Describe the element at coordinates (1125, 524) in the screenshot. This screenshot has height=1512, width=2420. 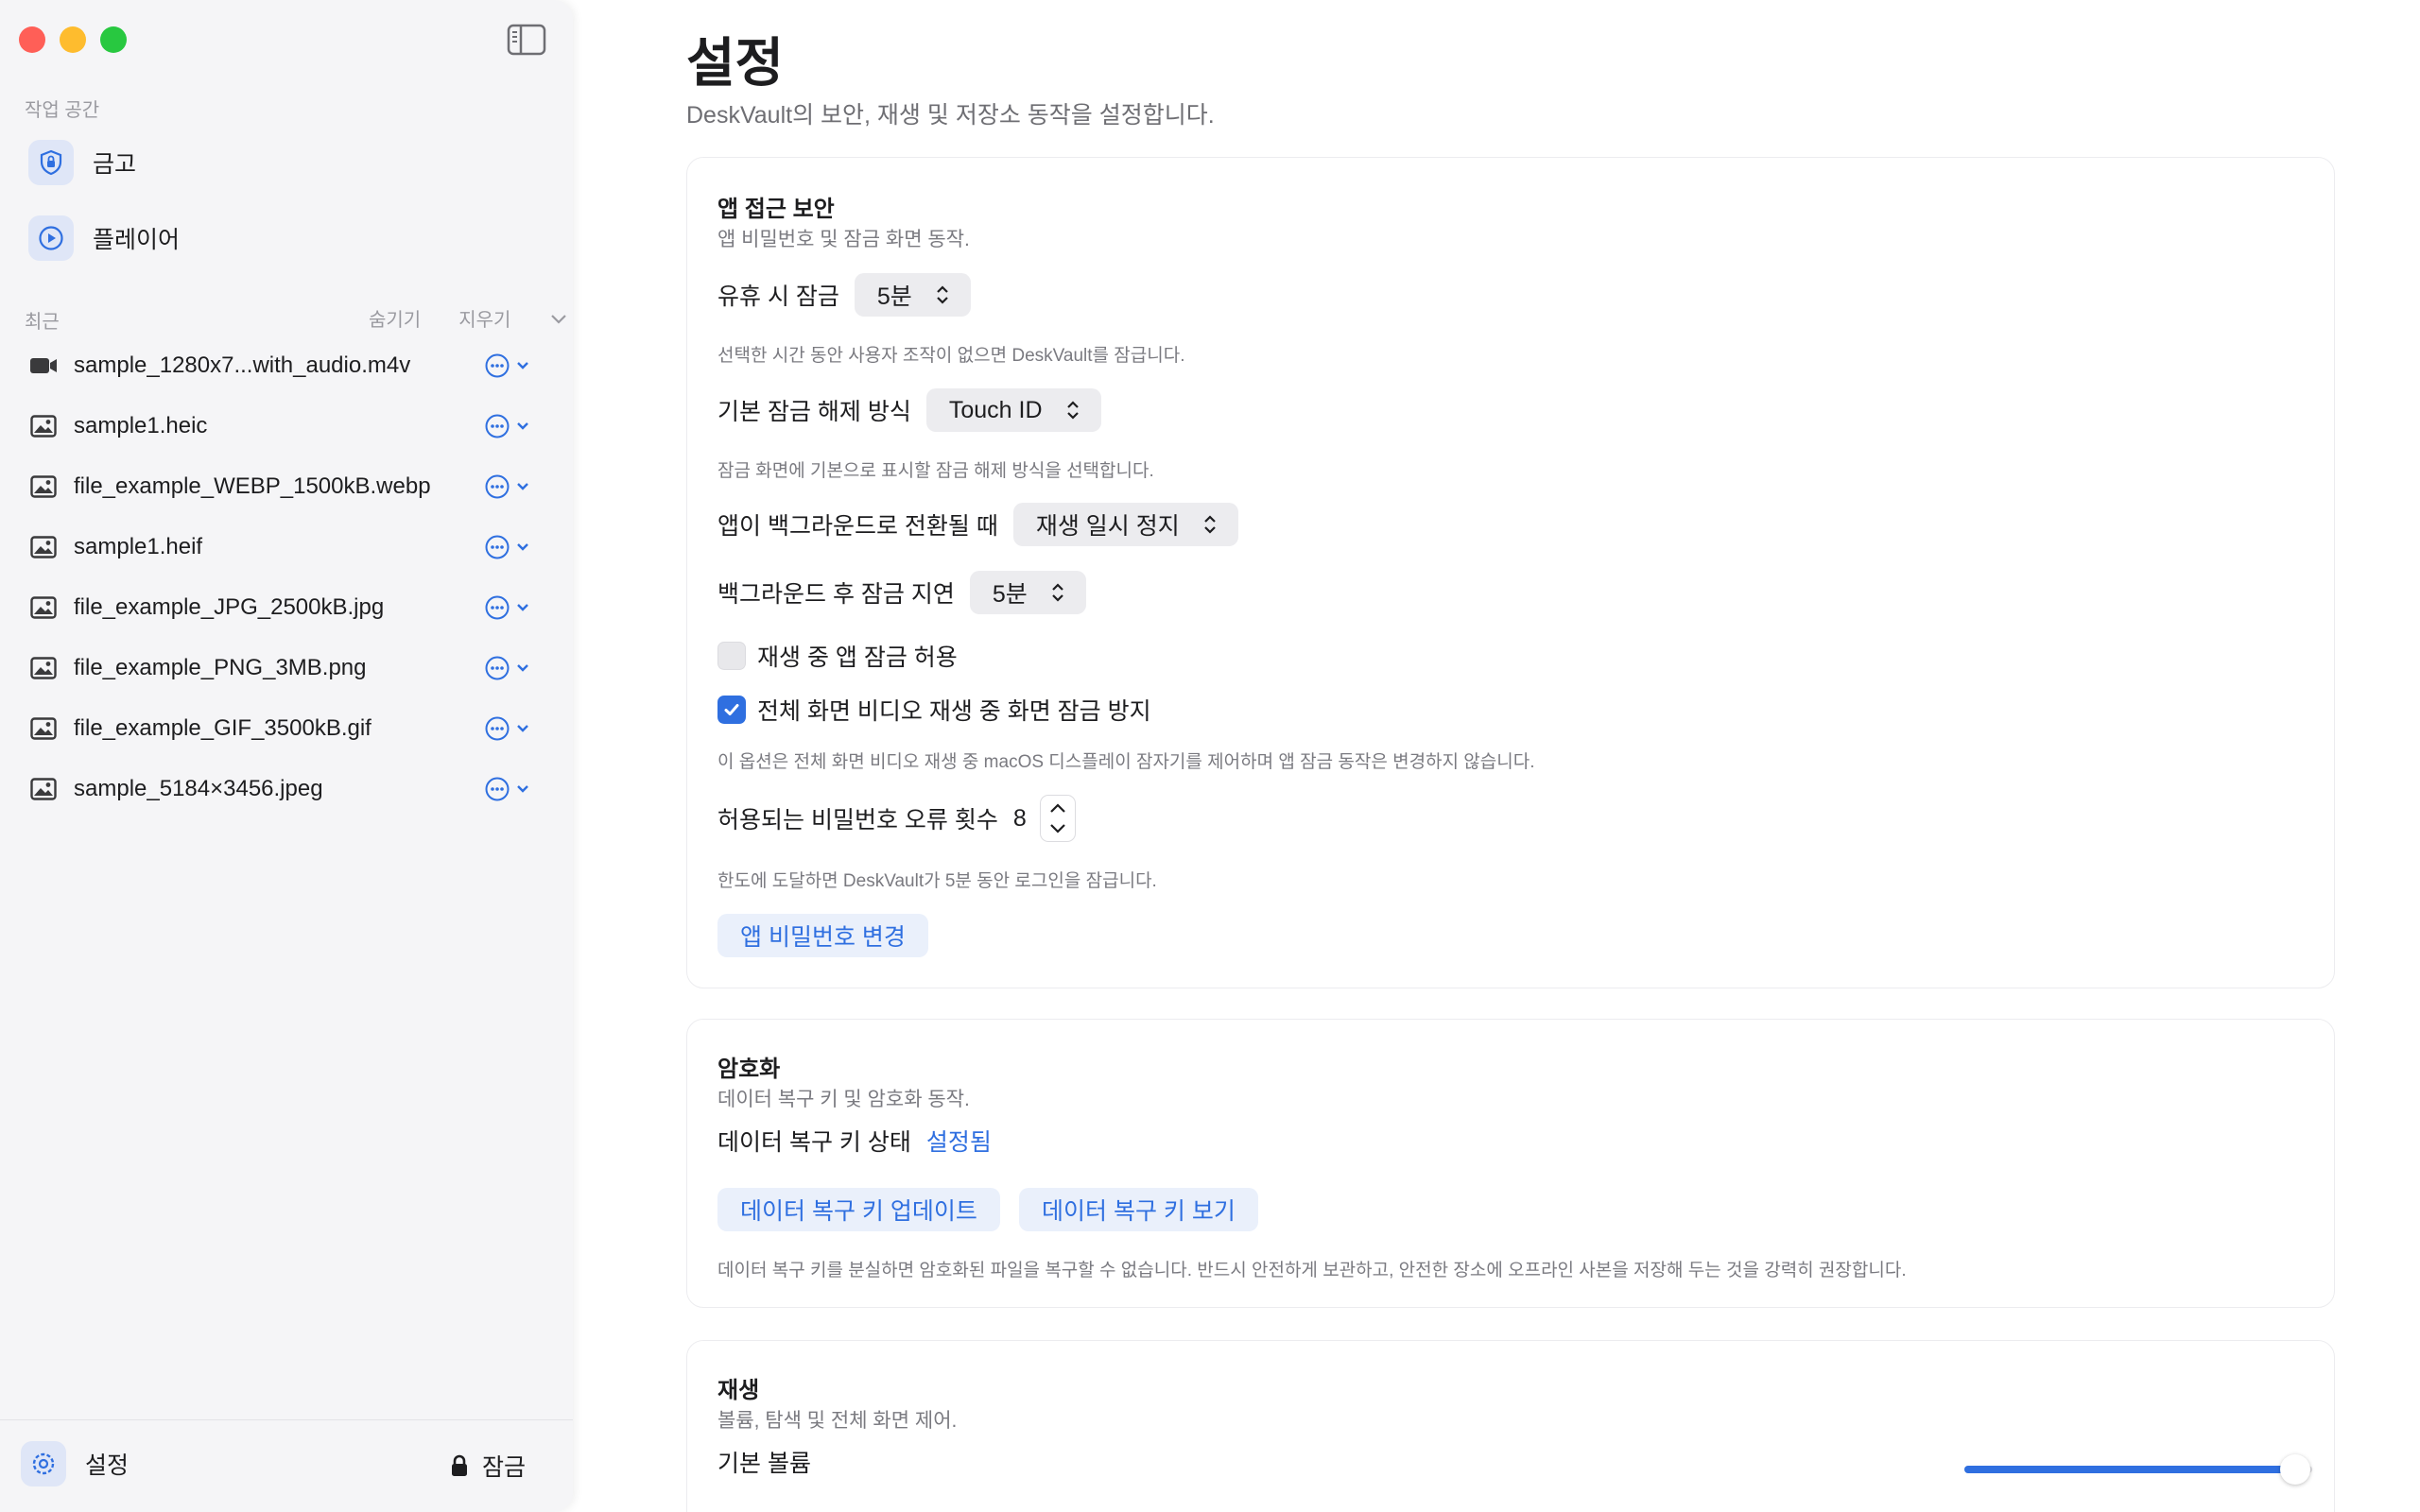
I see `background-behavior-select: 재생 일시 정지` at that location.